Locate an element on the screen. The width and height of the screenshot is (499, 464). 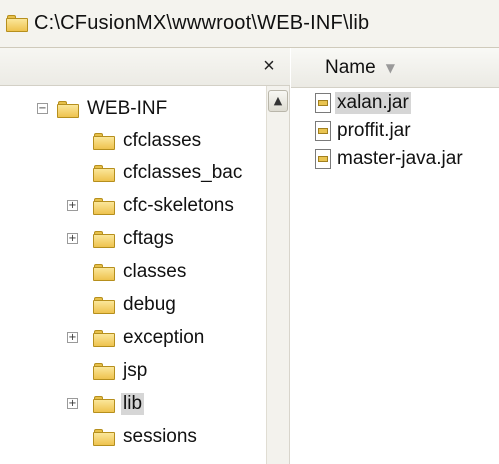
tree-item-cfclasses: cfclasses is located at coordinates (148, 141).